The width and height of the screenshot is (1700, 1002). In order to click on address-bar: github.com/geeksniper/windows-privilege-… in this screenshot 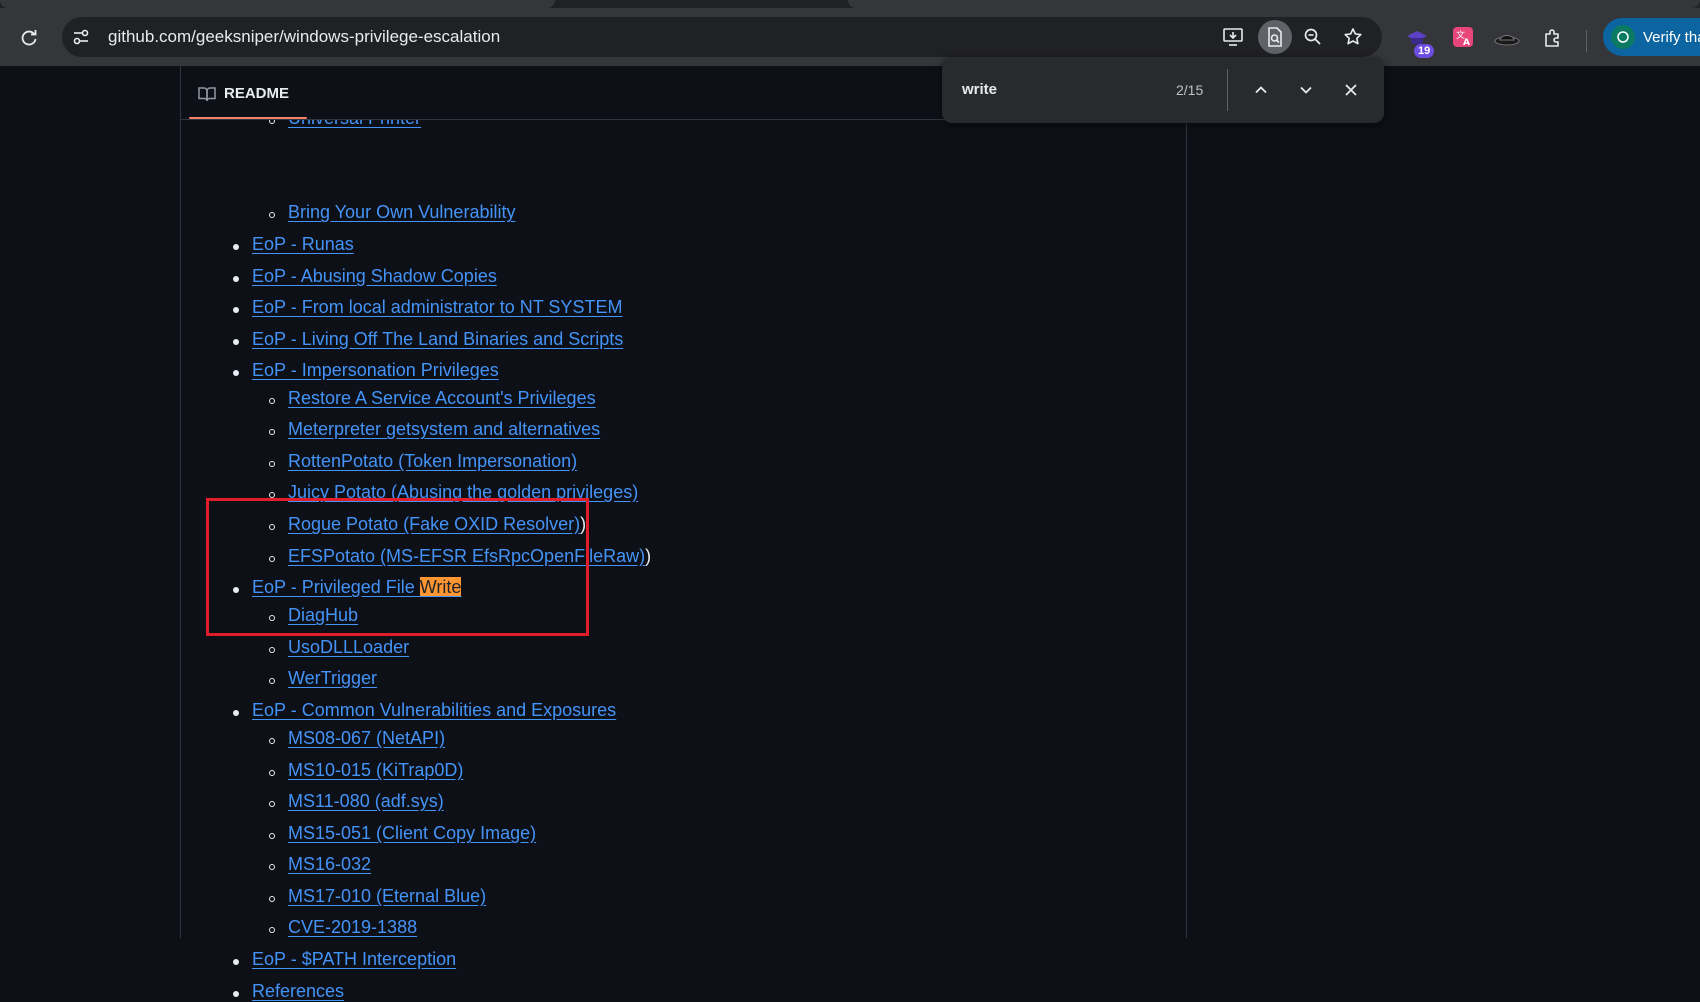, I will do `click(722, 37)`.